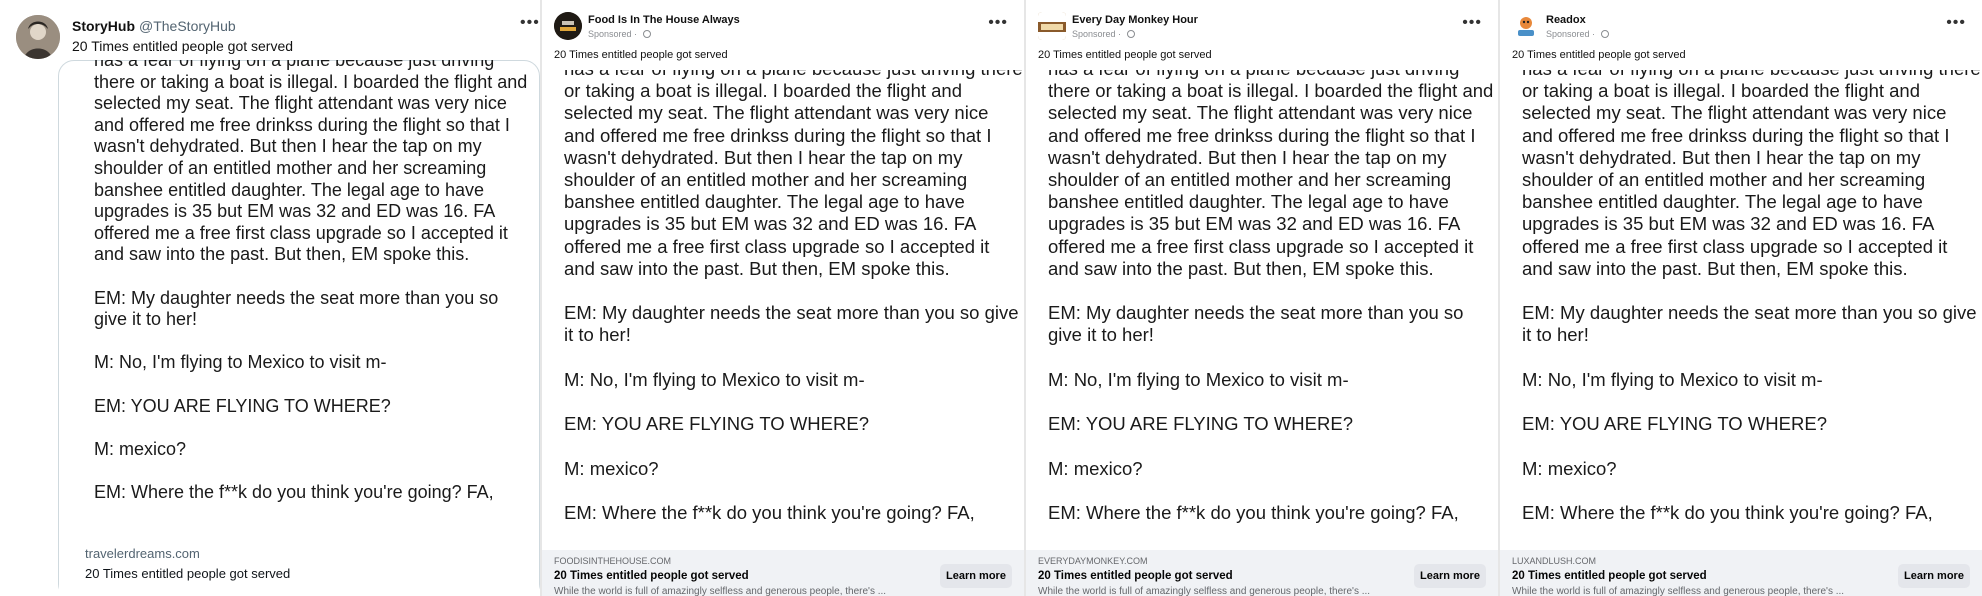 This screenshot has height=596, width=1982. What do you see at coordinates (187, 26) in the screenshot?
I see `author-handle: @TheStoryHub` at bounding box center [187, 26].